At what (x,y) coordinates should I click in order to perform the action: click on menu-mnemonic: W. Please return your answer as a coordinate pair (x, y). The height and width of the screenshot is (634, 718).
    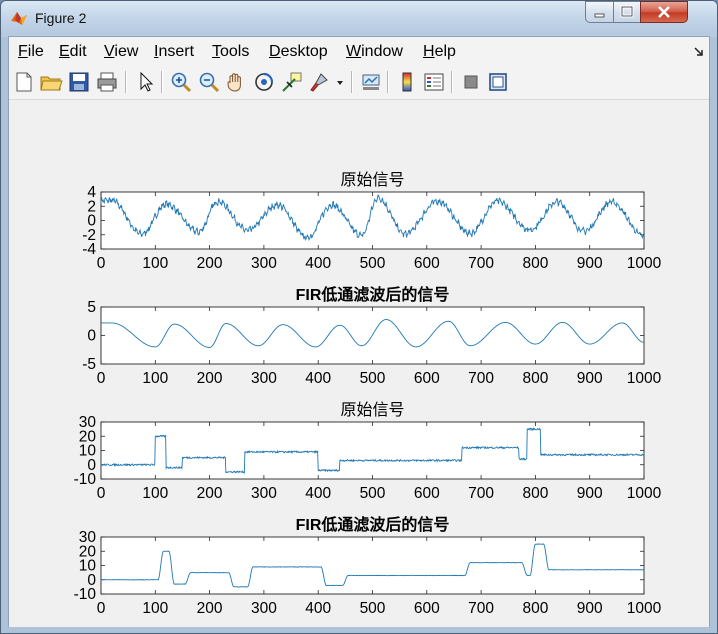
    Looking at the image, I should click on (354, 51).